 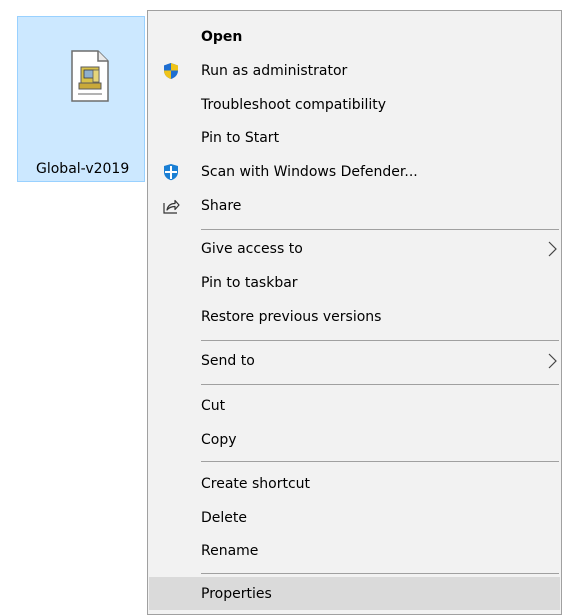 What do you see at coordinates (354, 205) in the screenshot?
I see `menu-item-share: Share` at bounding box center [354, 205].